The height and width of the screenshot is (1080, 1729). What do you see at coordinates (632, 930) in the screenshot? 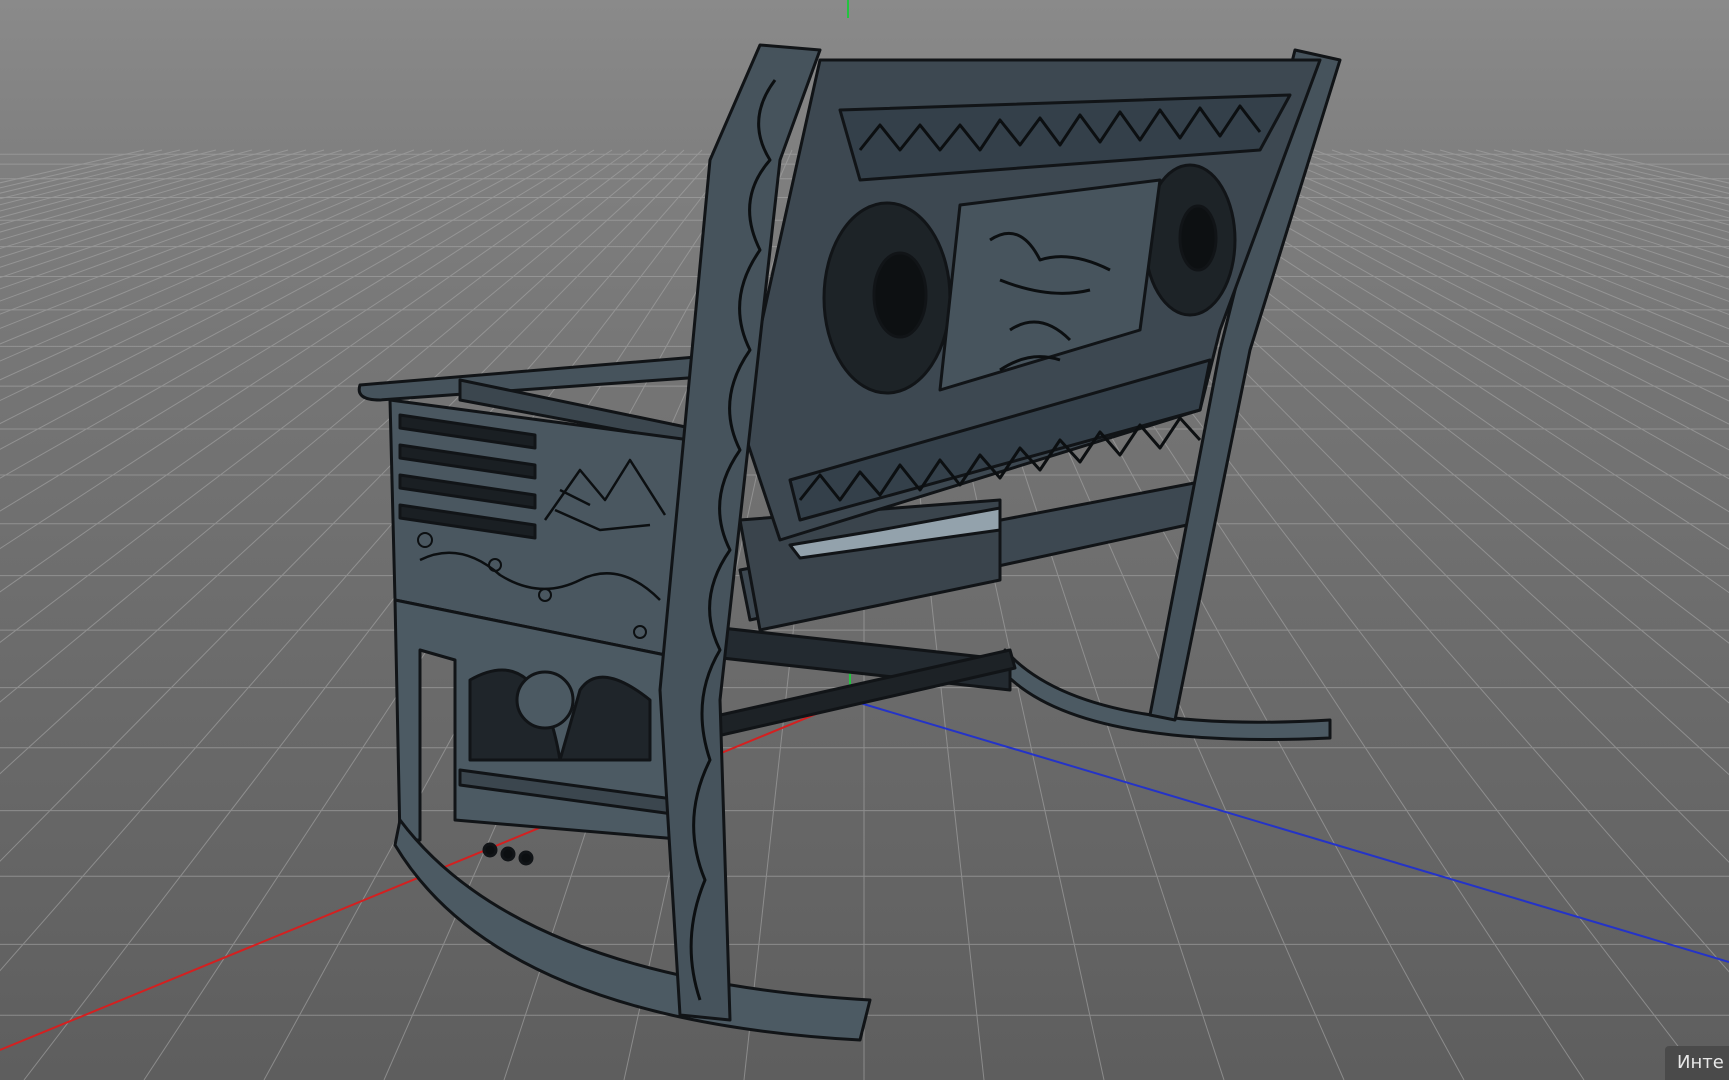
I see `left-rocker` at bounding box center [632, 930].